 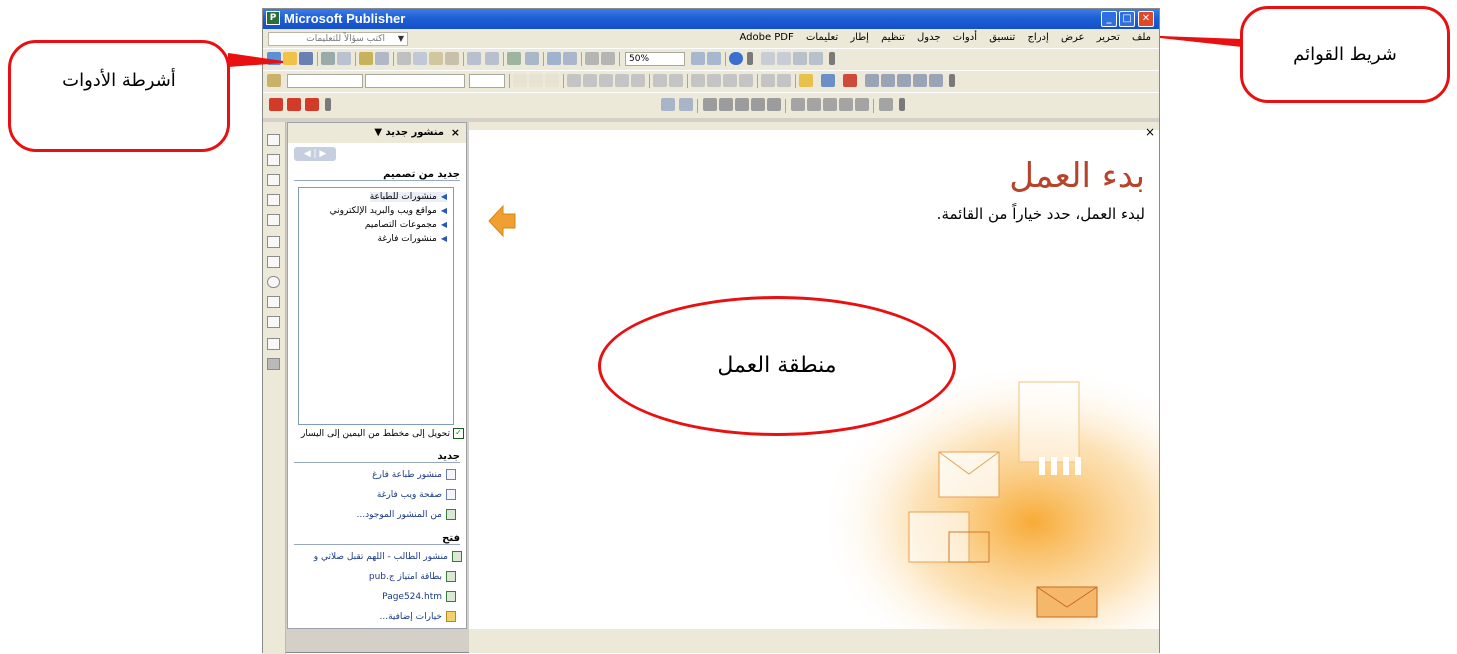 What do you see at coordinates (735, 51) in the screenshot?
I see `callout-pointers` at bounding box center [735, 51].